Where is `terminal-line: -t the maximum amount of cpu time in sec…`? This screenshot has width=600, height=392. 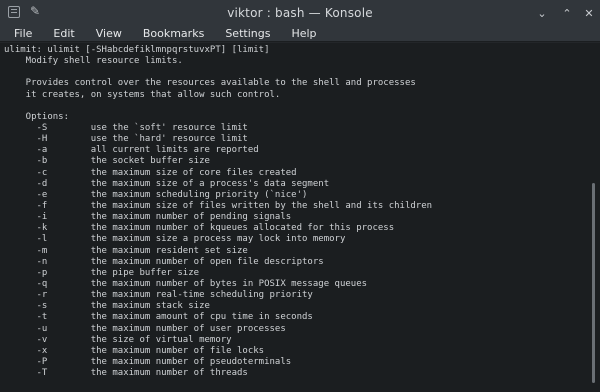 terminal-line: -t the maximum amount of cpu time in sec… is located at coordinates (158, 317).